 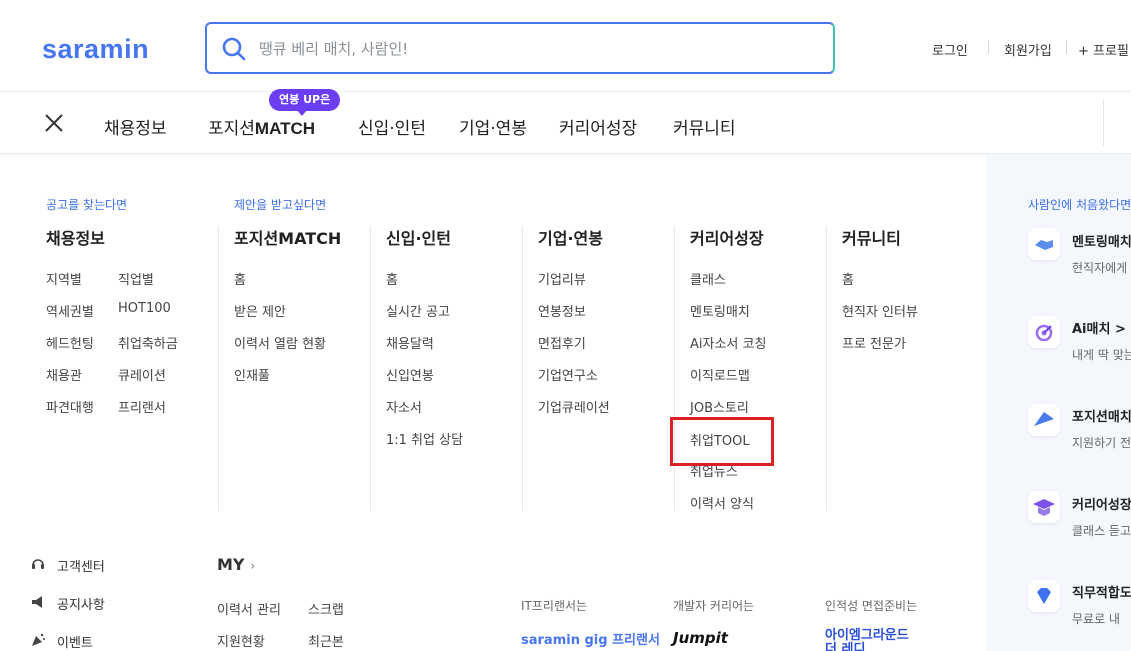 I want to click on menu-link: 채용관, so click(x=64, y=374).